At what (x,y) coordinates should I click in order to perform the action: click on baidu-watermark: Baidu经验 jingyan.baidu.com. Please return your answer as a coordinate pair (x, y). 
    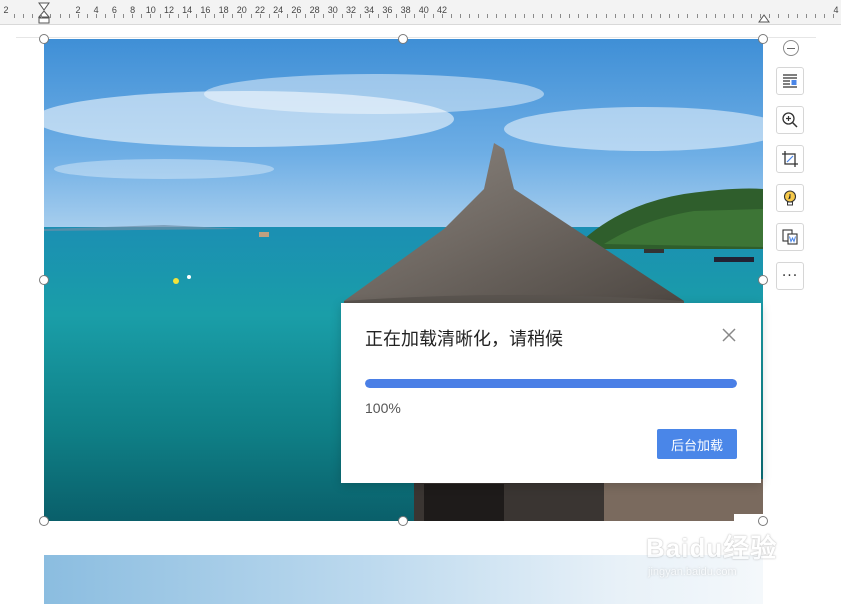
    Looking at the image, I should click on (721, 558).